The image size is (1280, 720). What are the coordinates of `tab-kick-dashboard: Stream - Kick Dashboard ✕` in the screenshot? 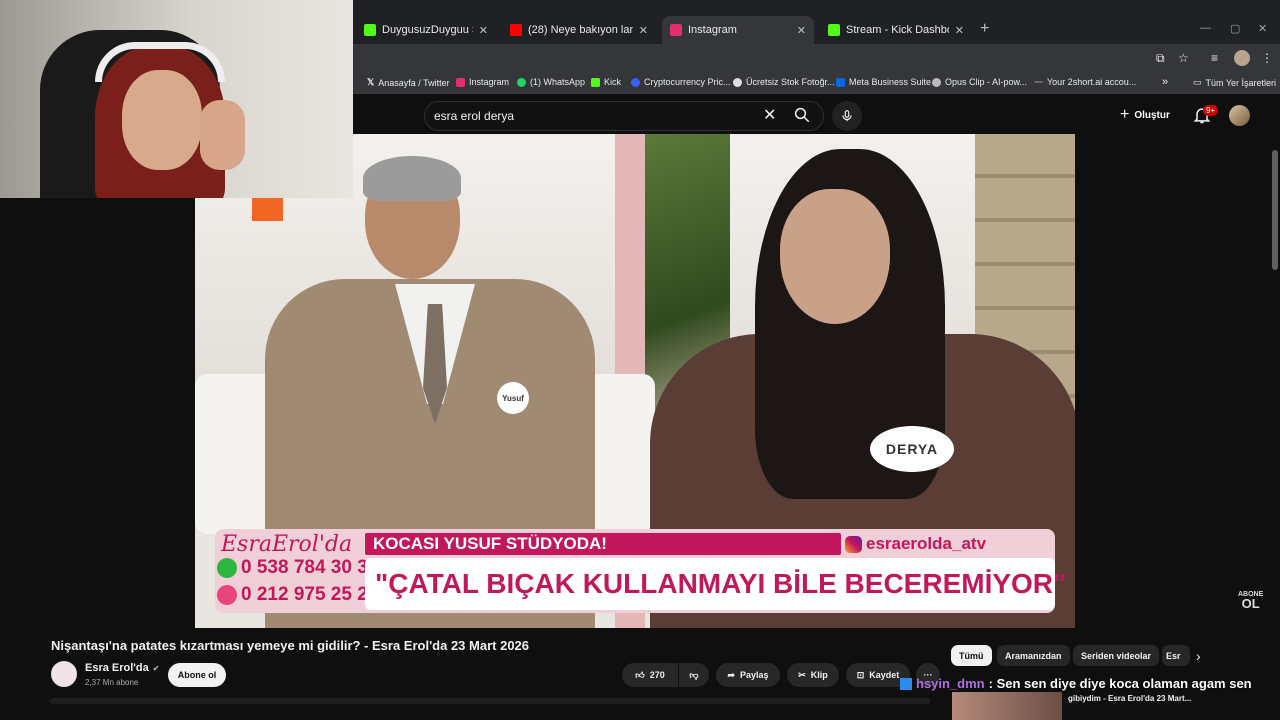 It's located at (896, 30).